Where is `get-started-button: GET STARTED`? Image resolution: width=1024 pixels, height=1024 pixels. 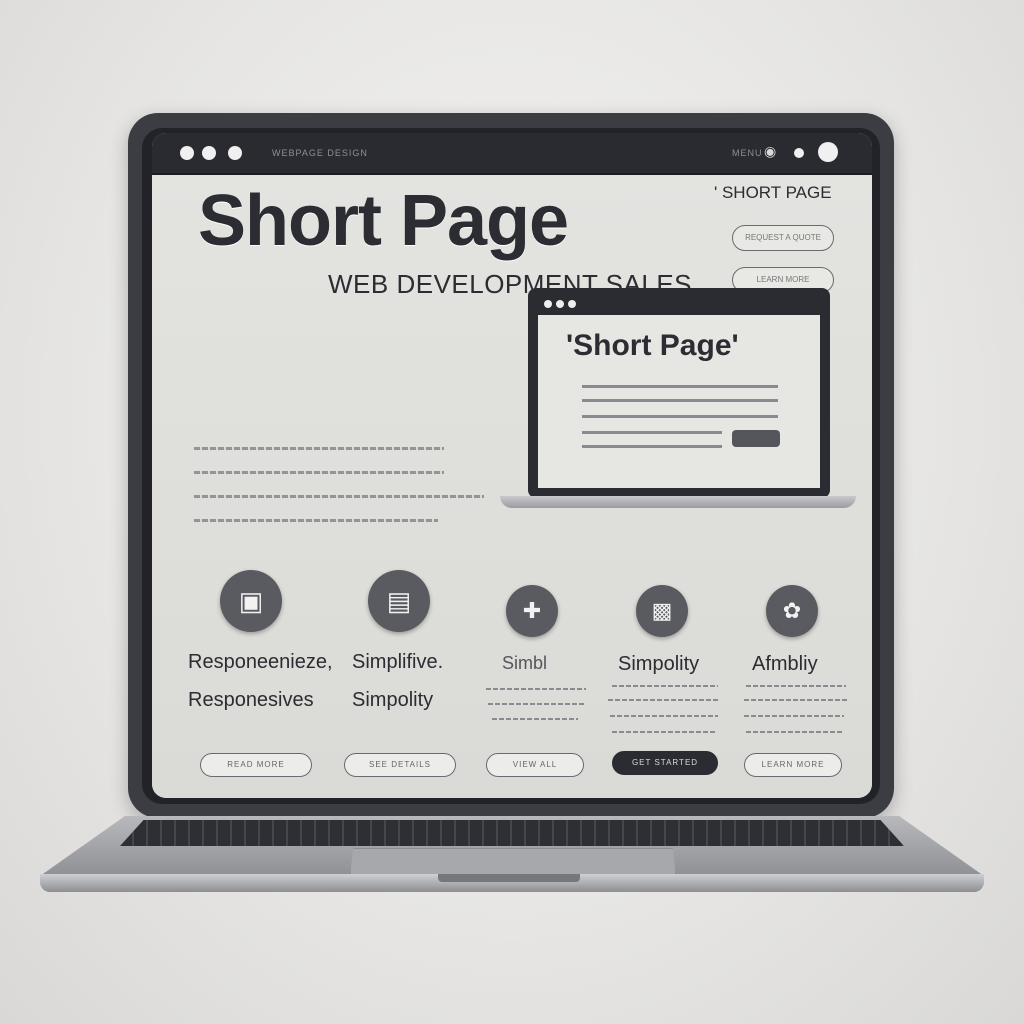
get-started-button: GET STARTED is located at coordinates (665, 763).